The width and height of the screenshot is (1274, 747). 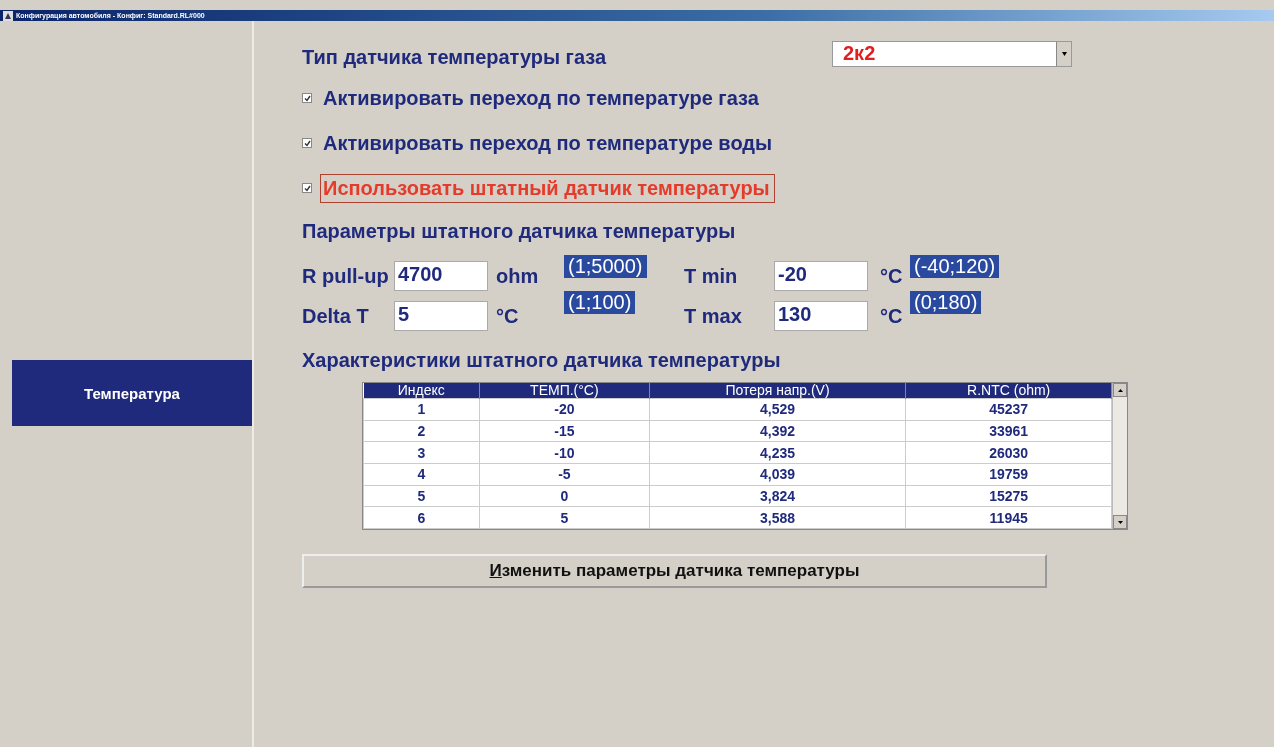 I want to click on table-cell: 33961, so click(x=1008, y=431).